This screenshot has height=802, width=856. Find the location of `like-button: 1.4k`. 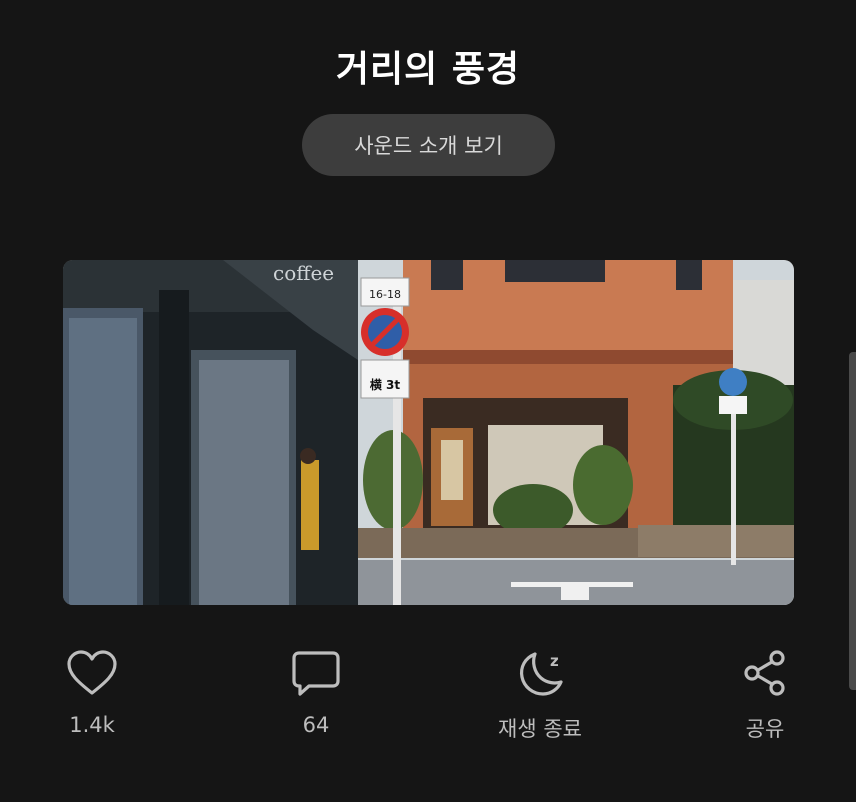

like-button: 1.4k is located at coordinates (92, 691).